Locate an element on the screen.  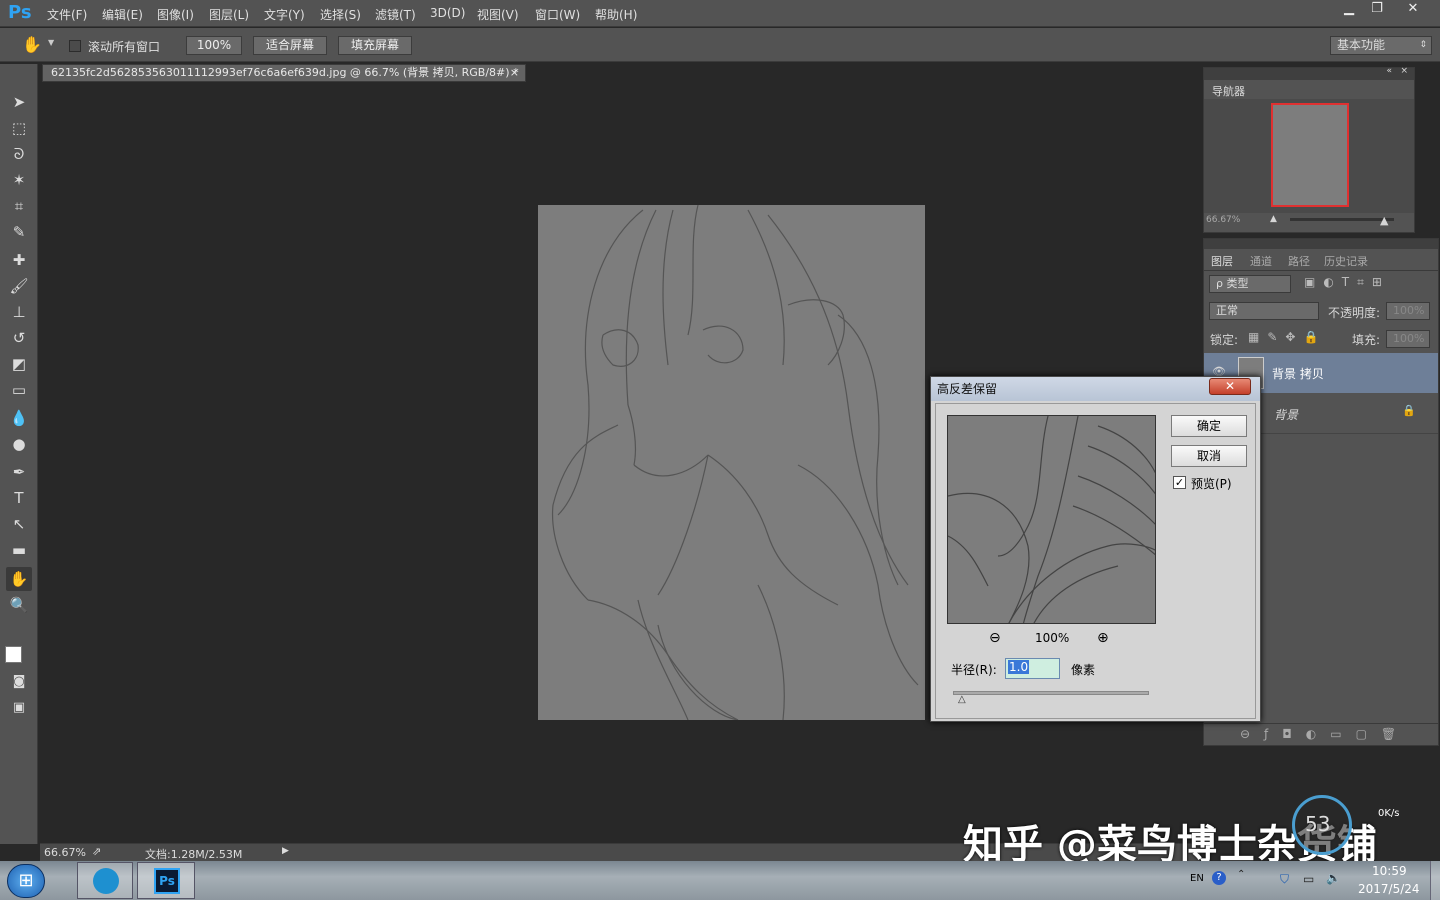
hand-tool-icon: ✋ is located at coordinates (19, 579).